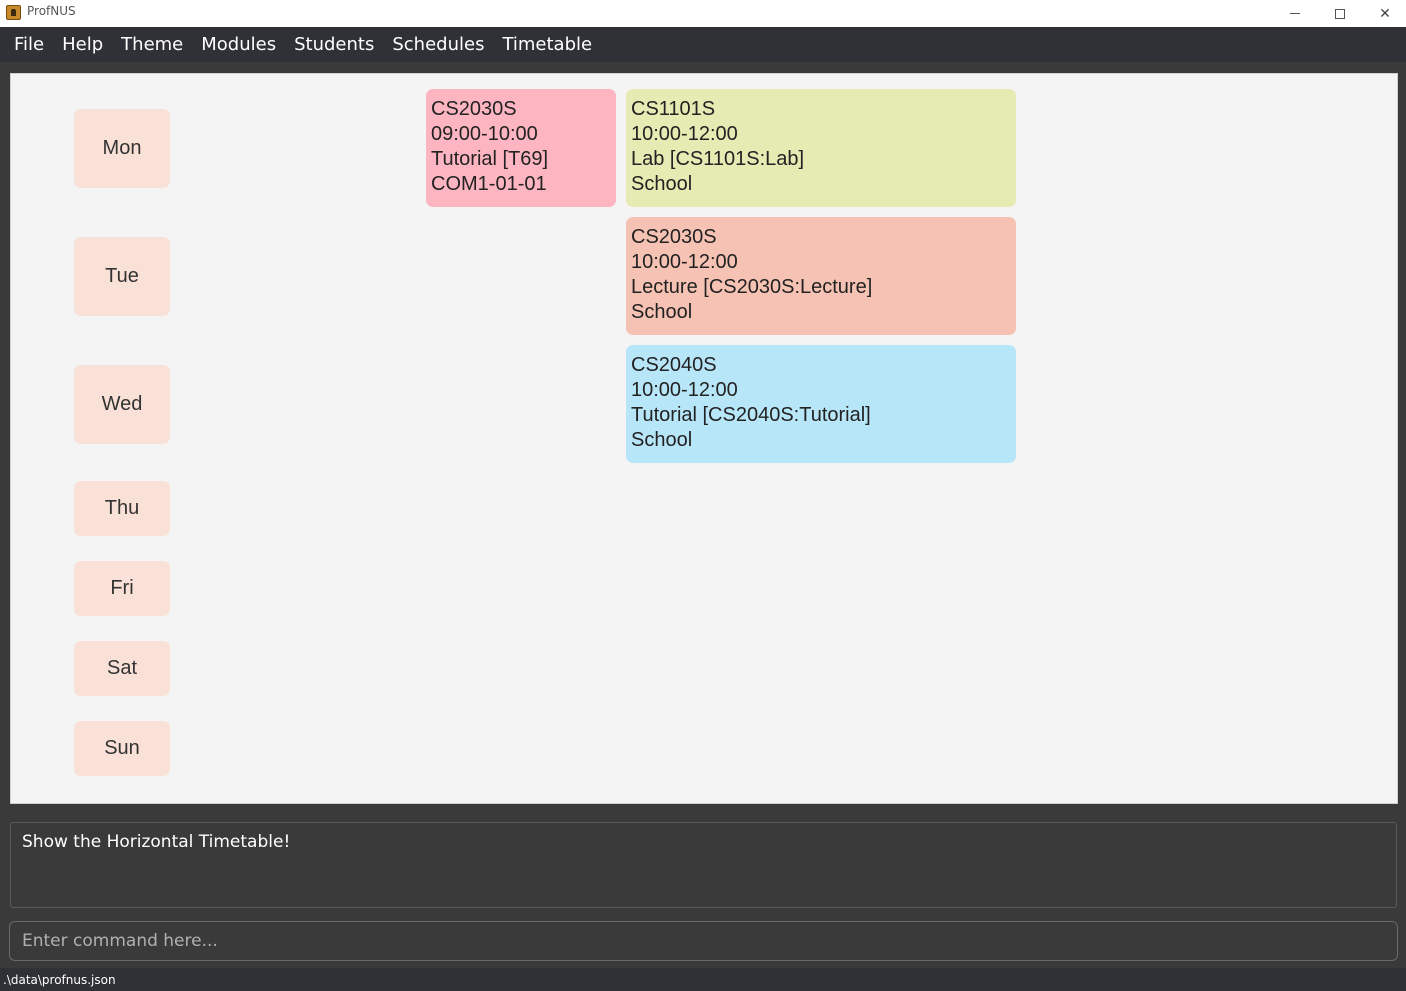 This screenshot has width=1406, height=991. I want to click on day-label-thu: Thu, so click(122, 508).